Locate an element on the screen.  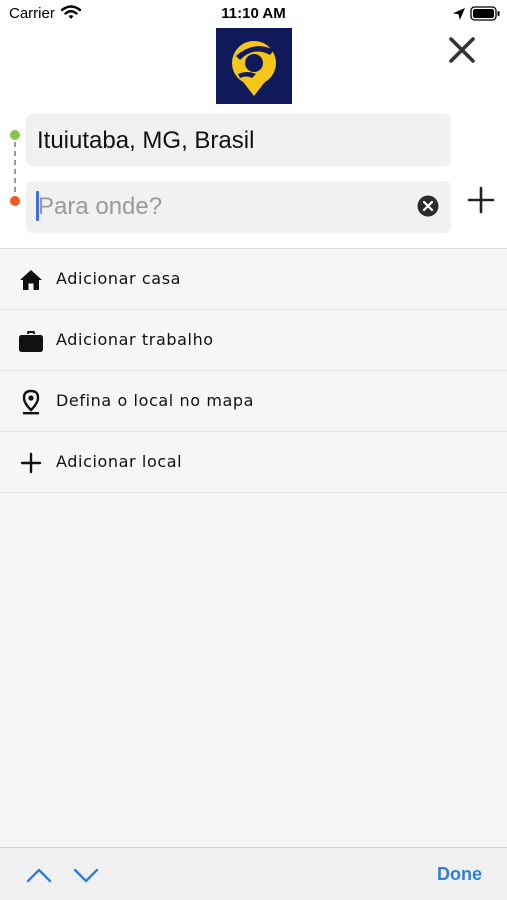
list-item-add-place: Adicionar local is located at coordinates (253, 462).